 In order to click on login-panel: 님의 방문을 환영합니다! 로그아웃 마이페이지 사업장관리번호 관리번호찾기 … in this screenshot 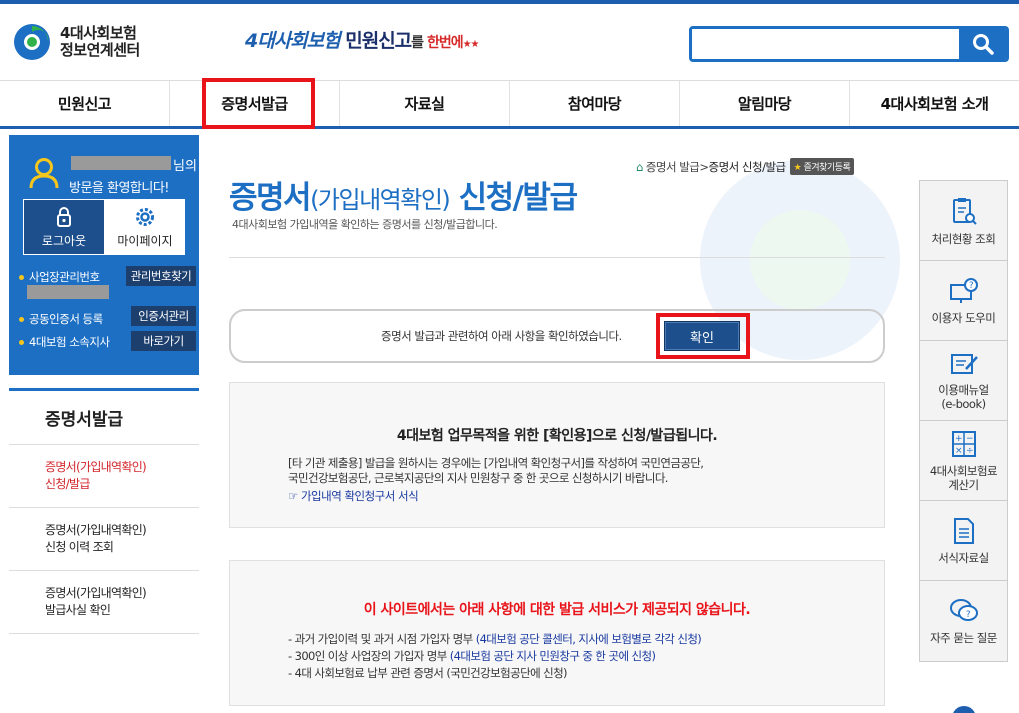, I will do `click(104, 255)`.